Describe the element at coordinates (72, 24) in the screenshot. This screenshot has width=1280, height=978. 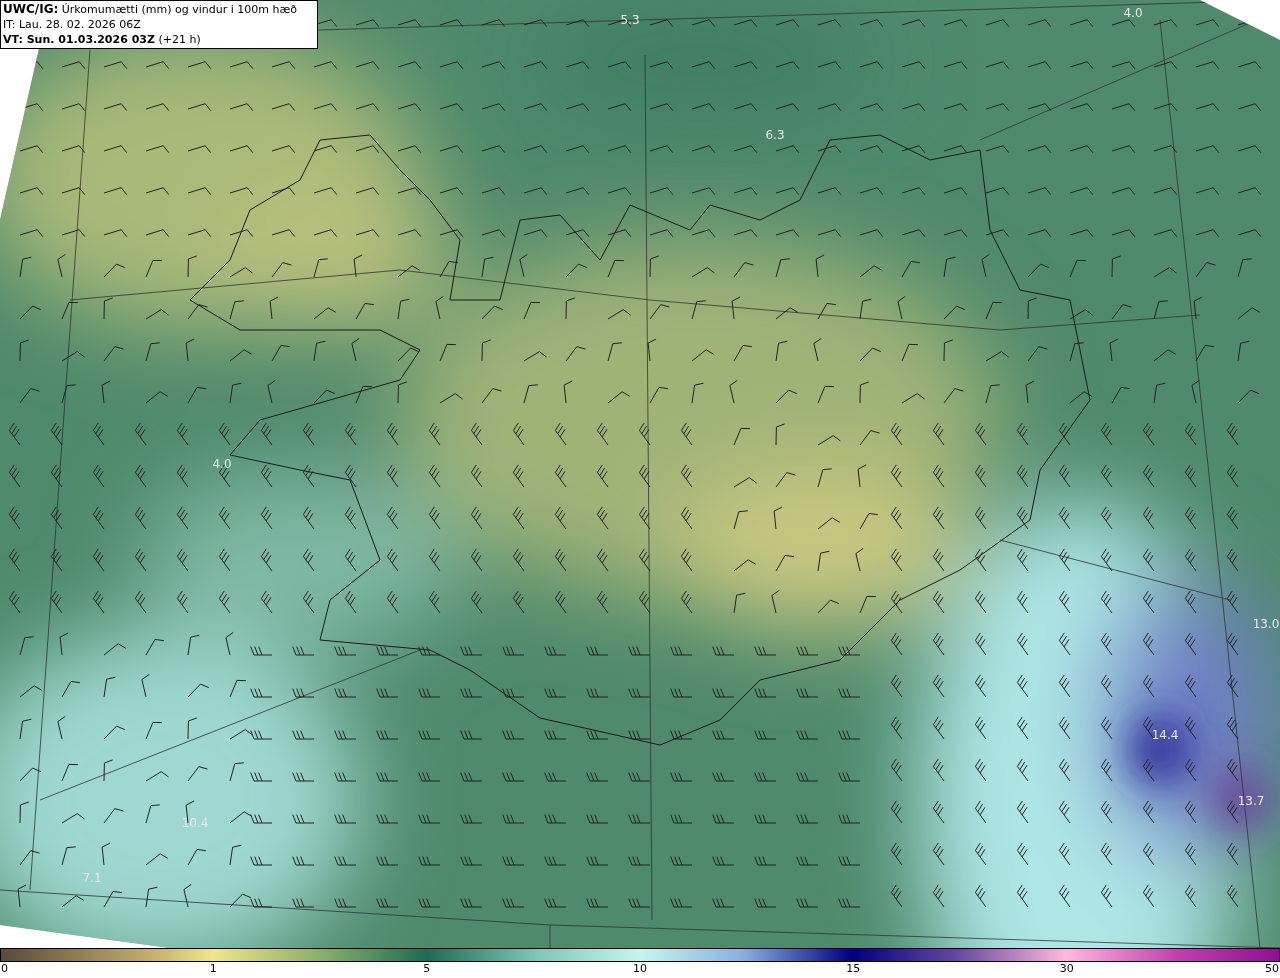
I see `issue-time: IT: Lau. 28. 02. 2026 06Z` at that location.